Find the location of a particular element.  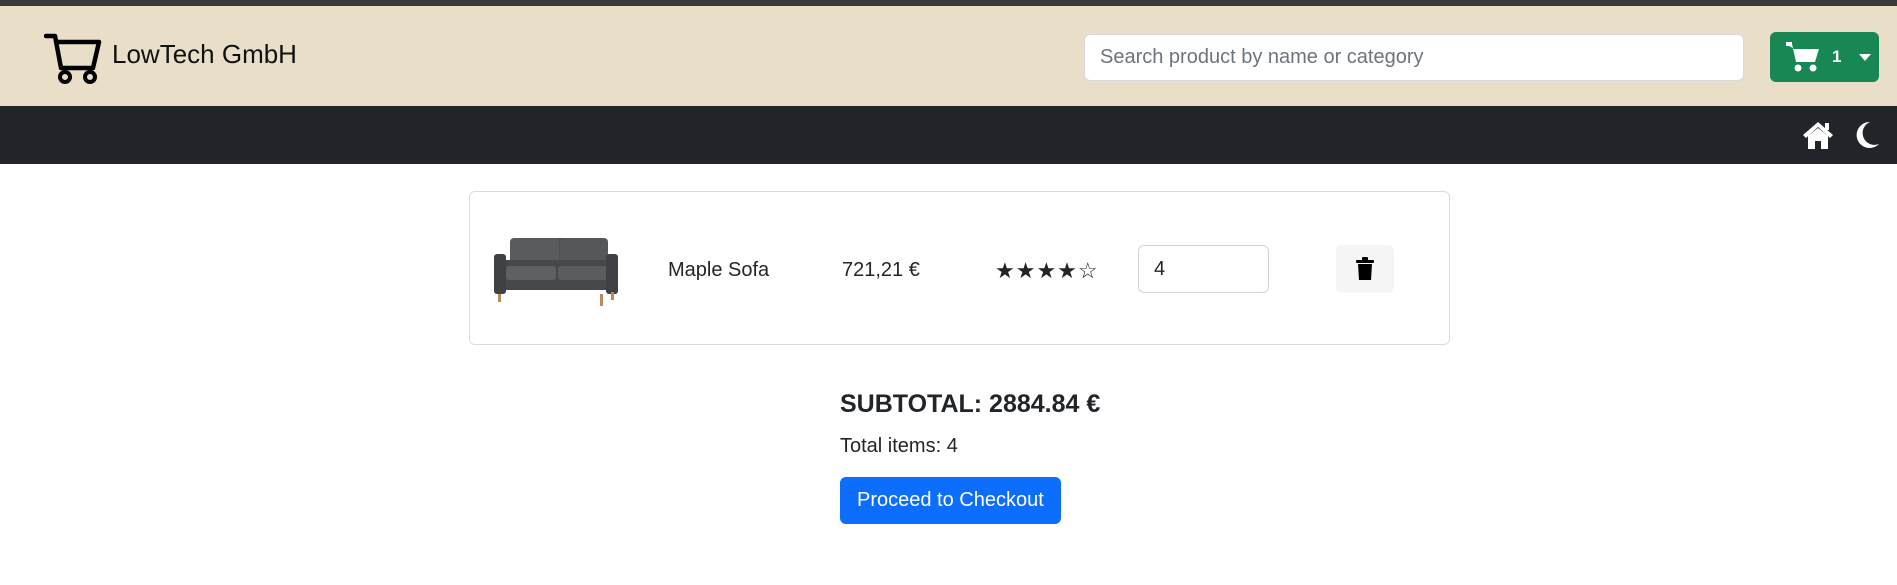

brand: LowTech GmbH is located at coordinates (170, 57).